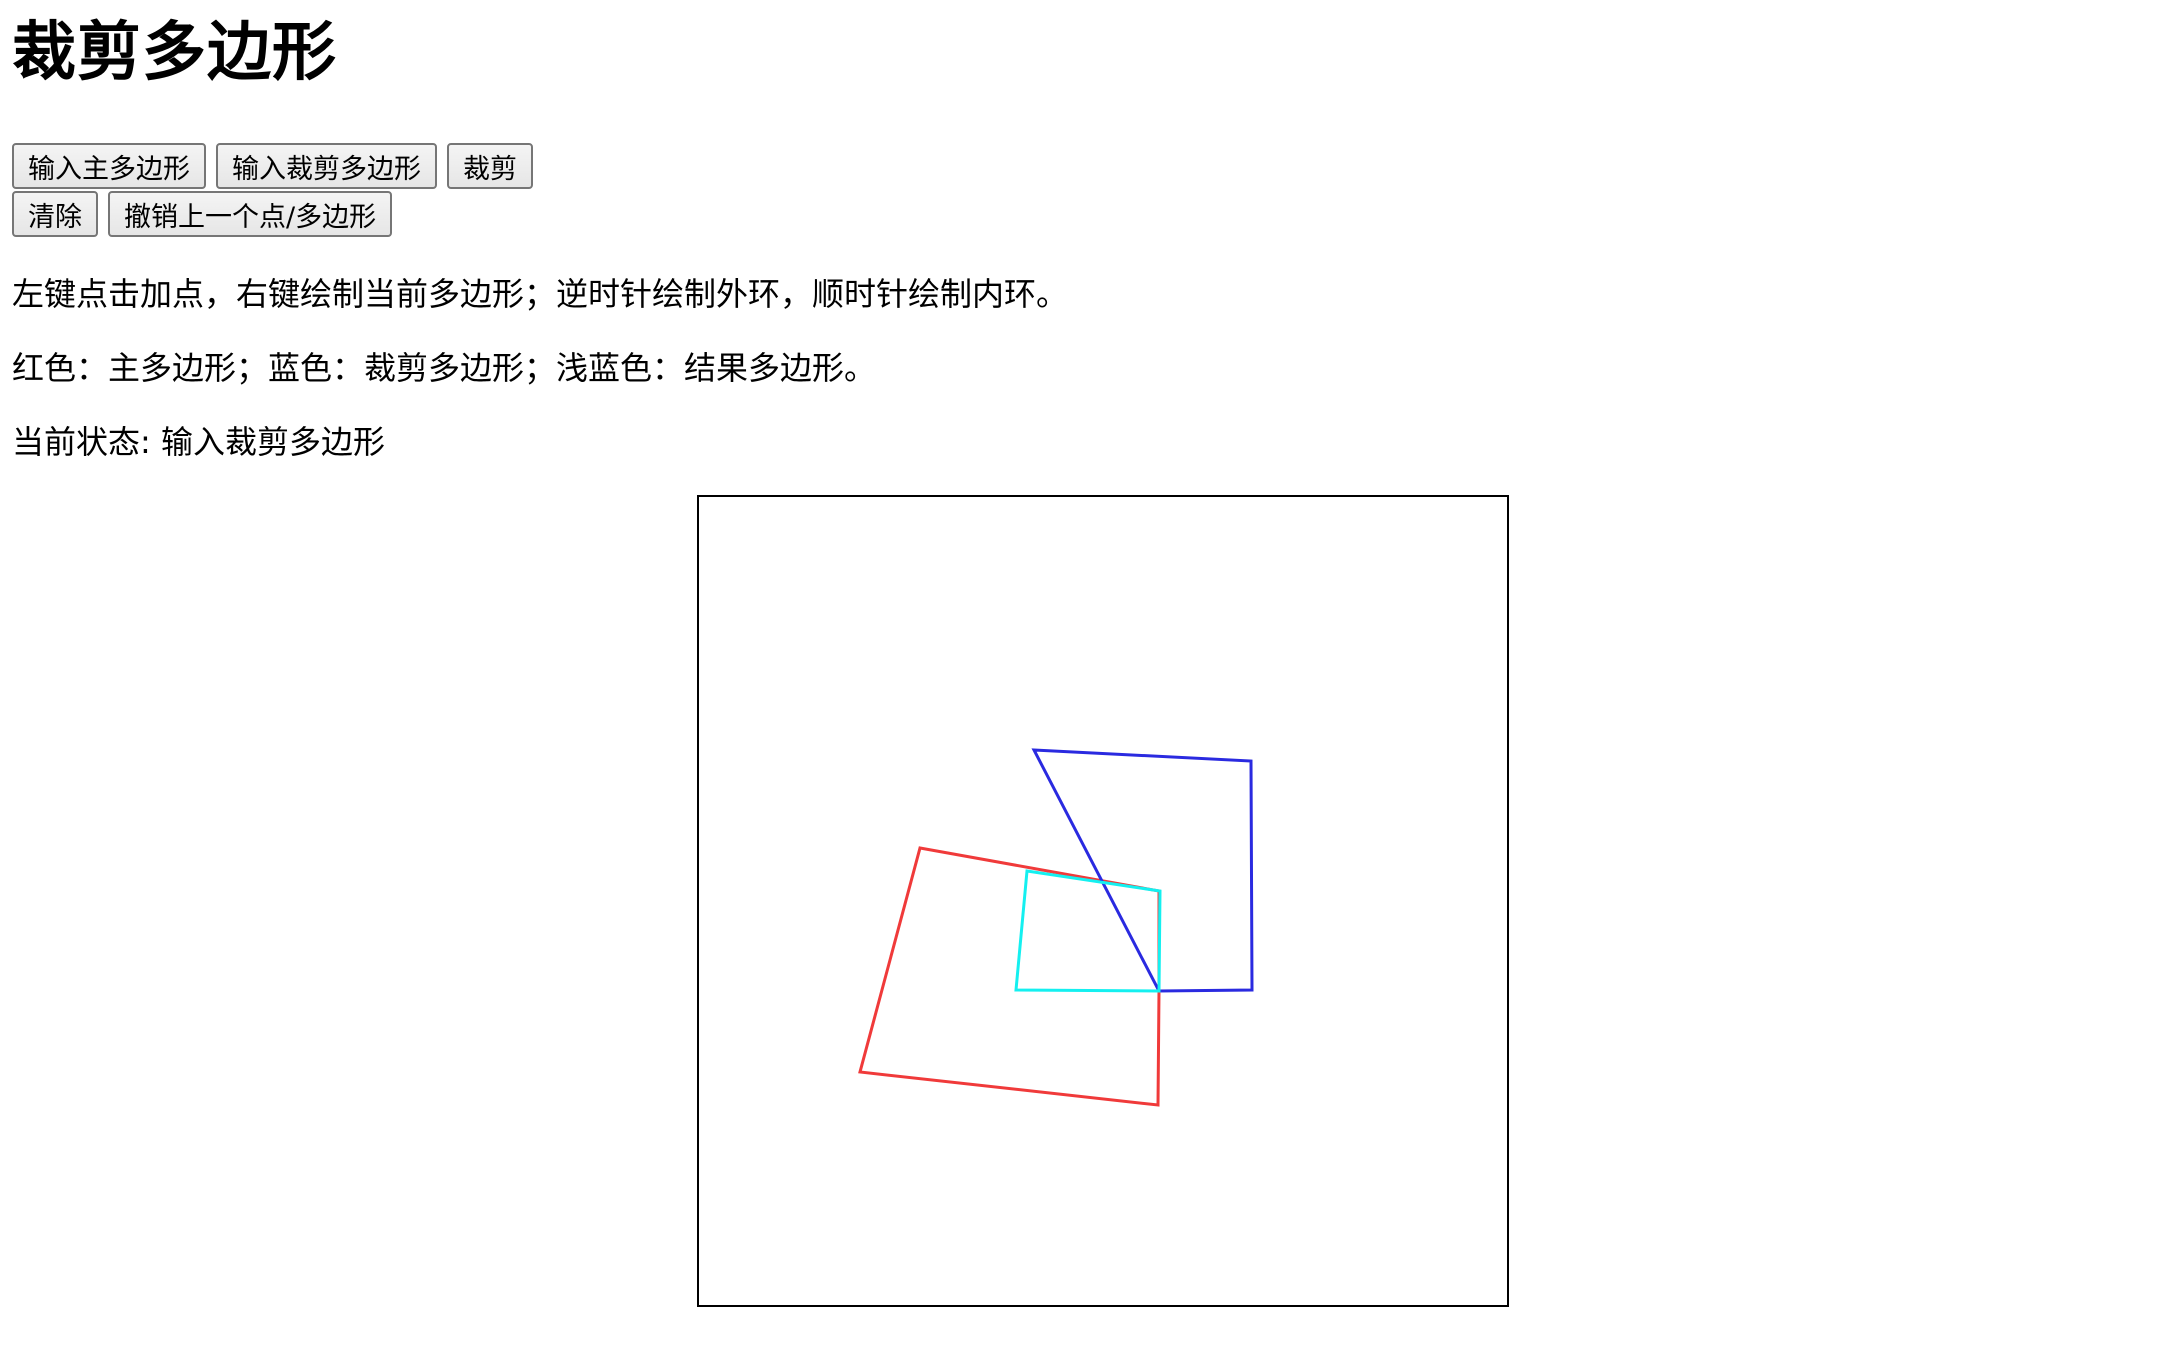 Image resolution: width=2170 pixels, height=1347 pixels. I want to click on clip-polygon, so click(1142, 870).